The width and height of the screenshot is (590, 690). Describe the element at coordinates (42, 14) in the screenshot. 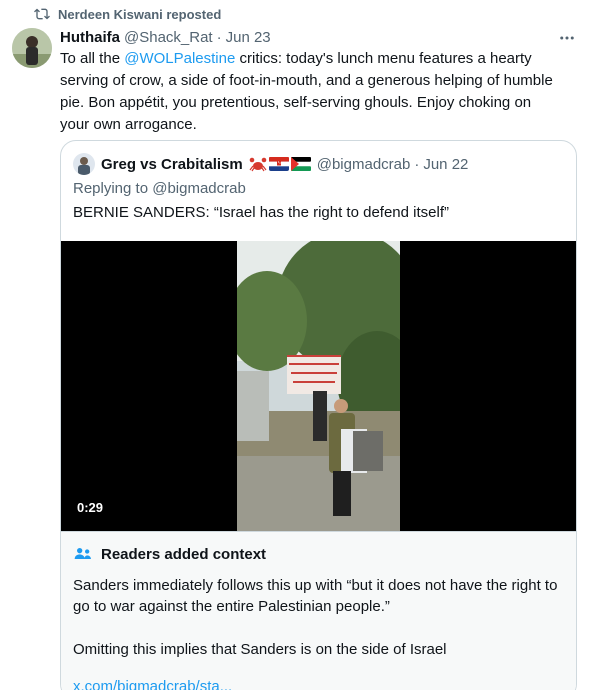

I see `repost-icon` at that location.